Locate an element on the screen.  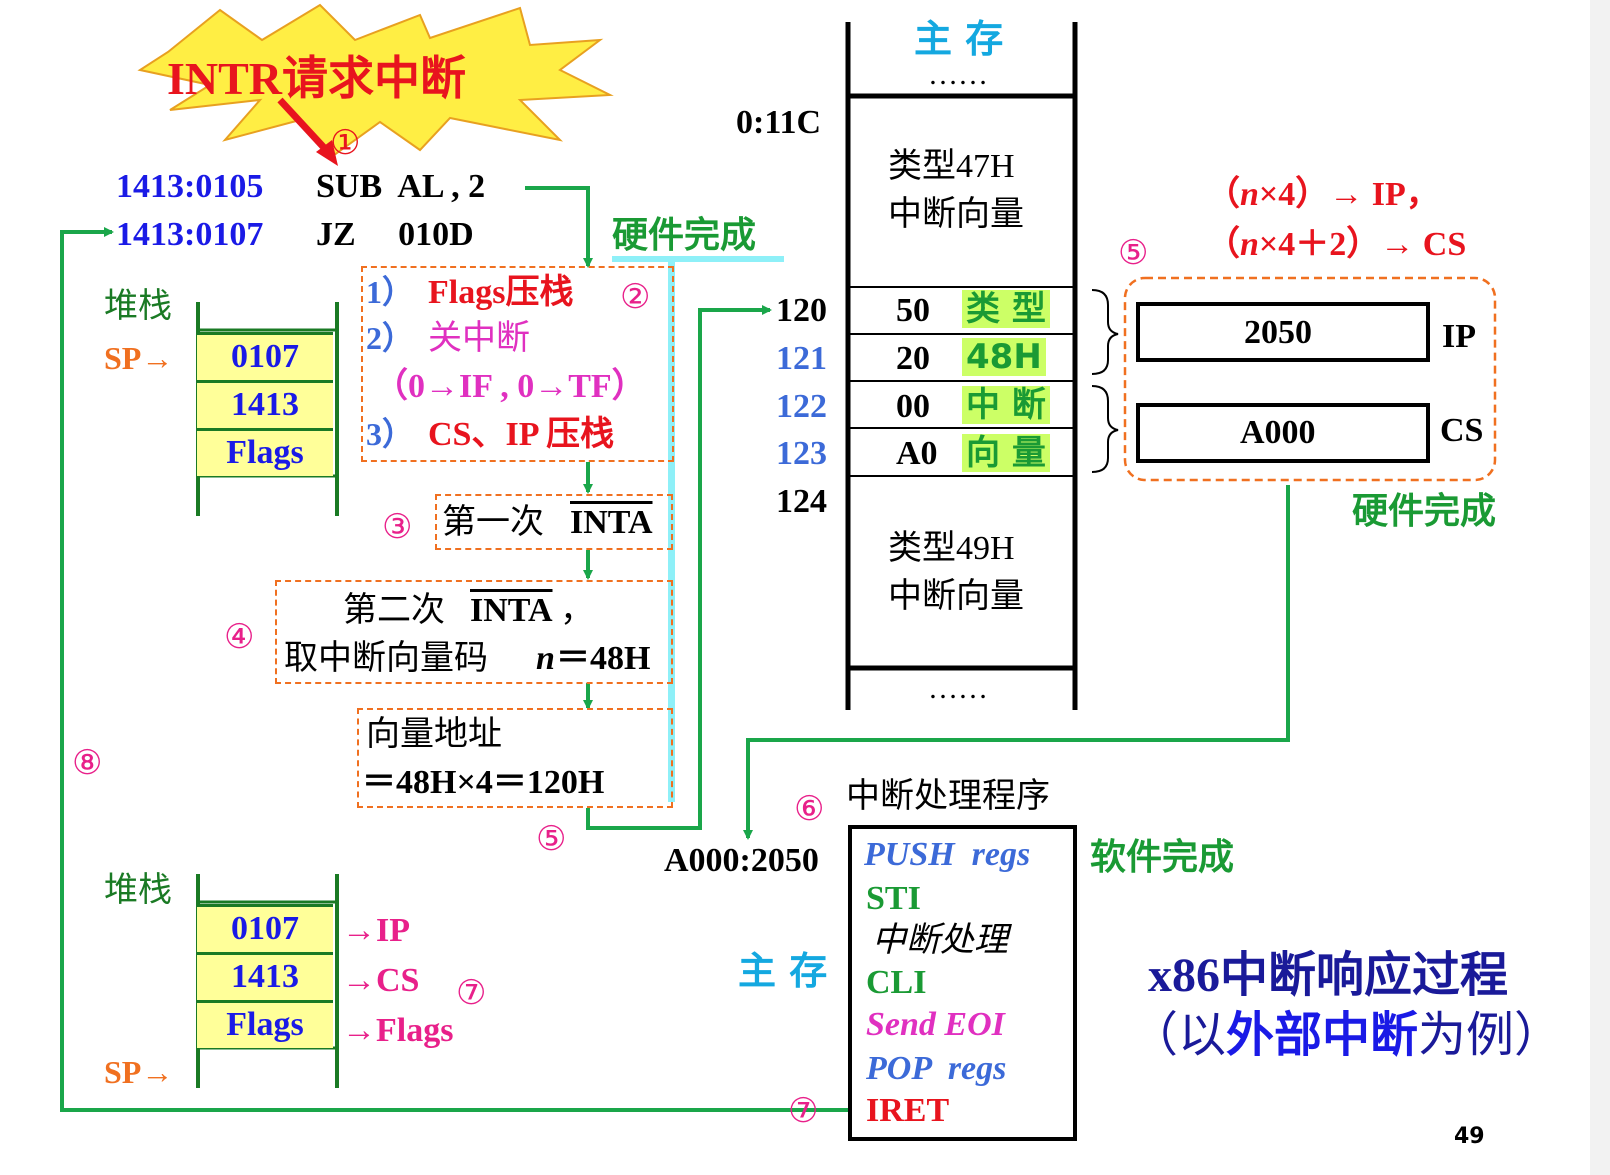
ip-register-value: 2050 is located at coordinates (1278, 332).